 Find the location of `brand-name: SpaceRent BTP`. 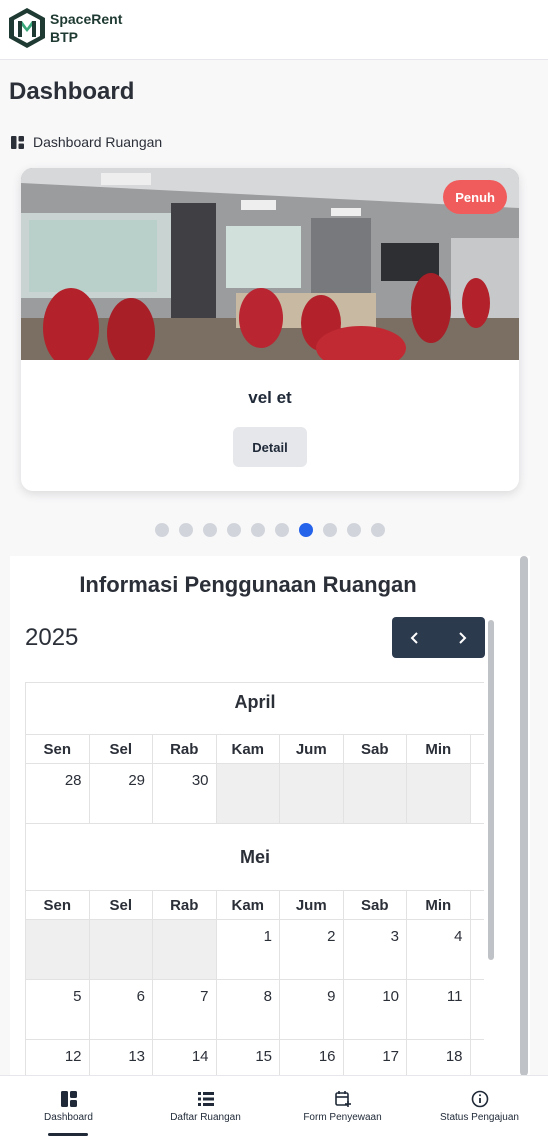

brand-name: SpaceRent BTP is located at coordinates (86, 28).